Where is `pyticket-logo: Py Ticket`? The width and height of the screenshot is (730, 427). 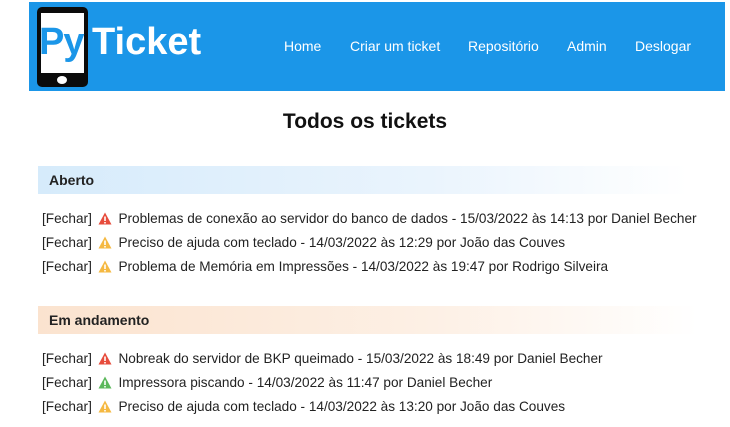 pyticket-logo: Py Ticket is located at coordinates (122, 47).